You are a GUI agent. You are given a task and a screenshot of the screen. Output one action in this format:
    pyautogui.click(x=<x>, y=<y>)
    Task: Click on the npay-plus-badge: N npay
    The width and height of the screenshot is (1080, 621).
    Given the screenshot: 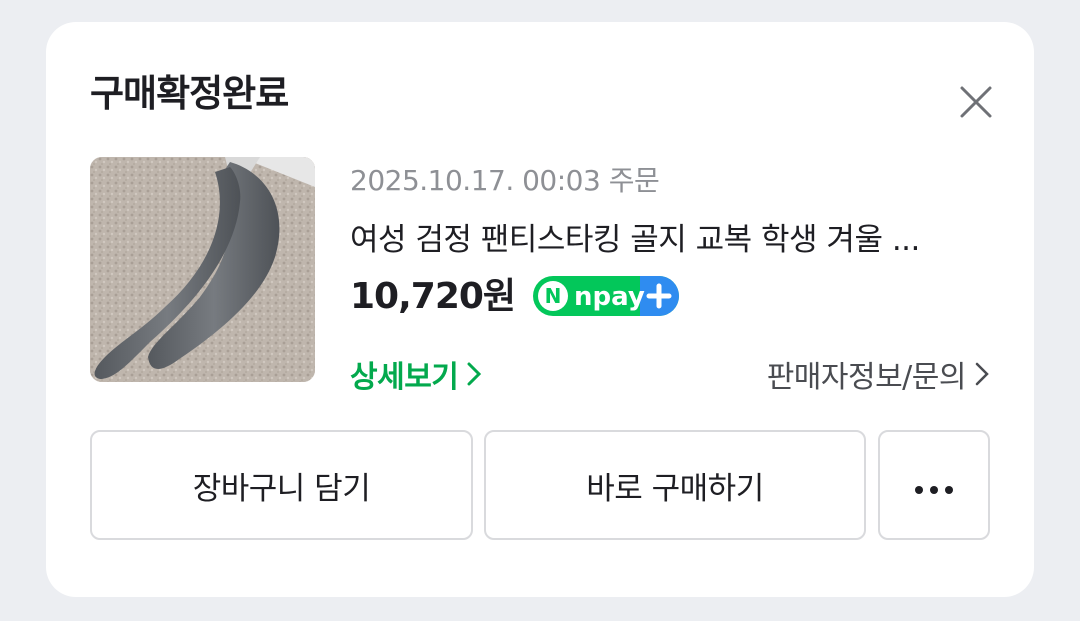 What is the action you would take?
    pyautogui.click(x=606, y=296)
    